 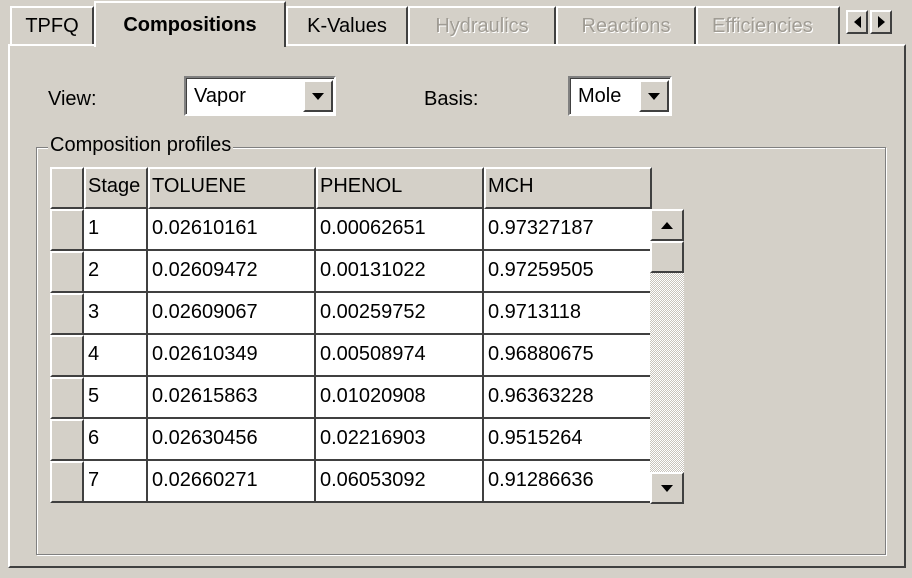 I want to click on cell-mch: 0.9515264, so click(x=568, y=440).